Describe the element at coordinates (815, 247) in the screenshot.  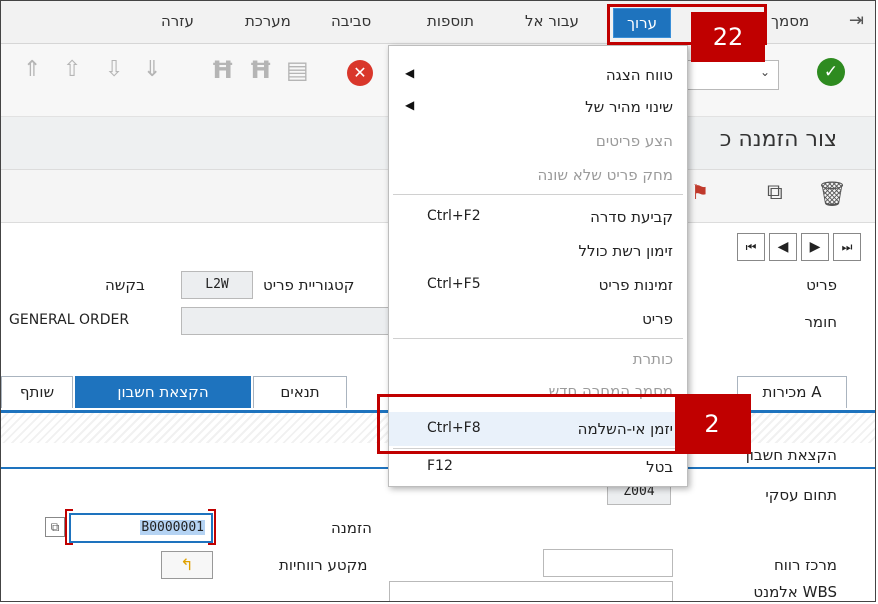
I see `next-item-icon: ▶` at that location.